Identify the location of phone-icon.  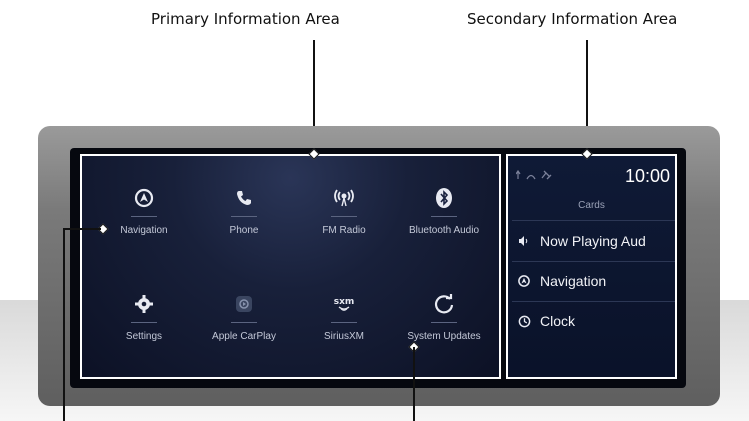
(244, 198).